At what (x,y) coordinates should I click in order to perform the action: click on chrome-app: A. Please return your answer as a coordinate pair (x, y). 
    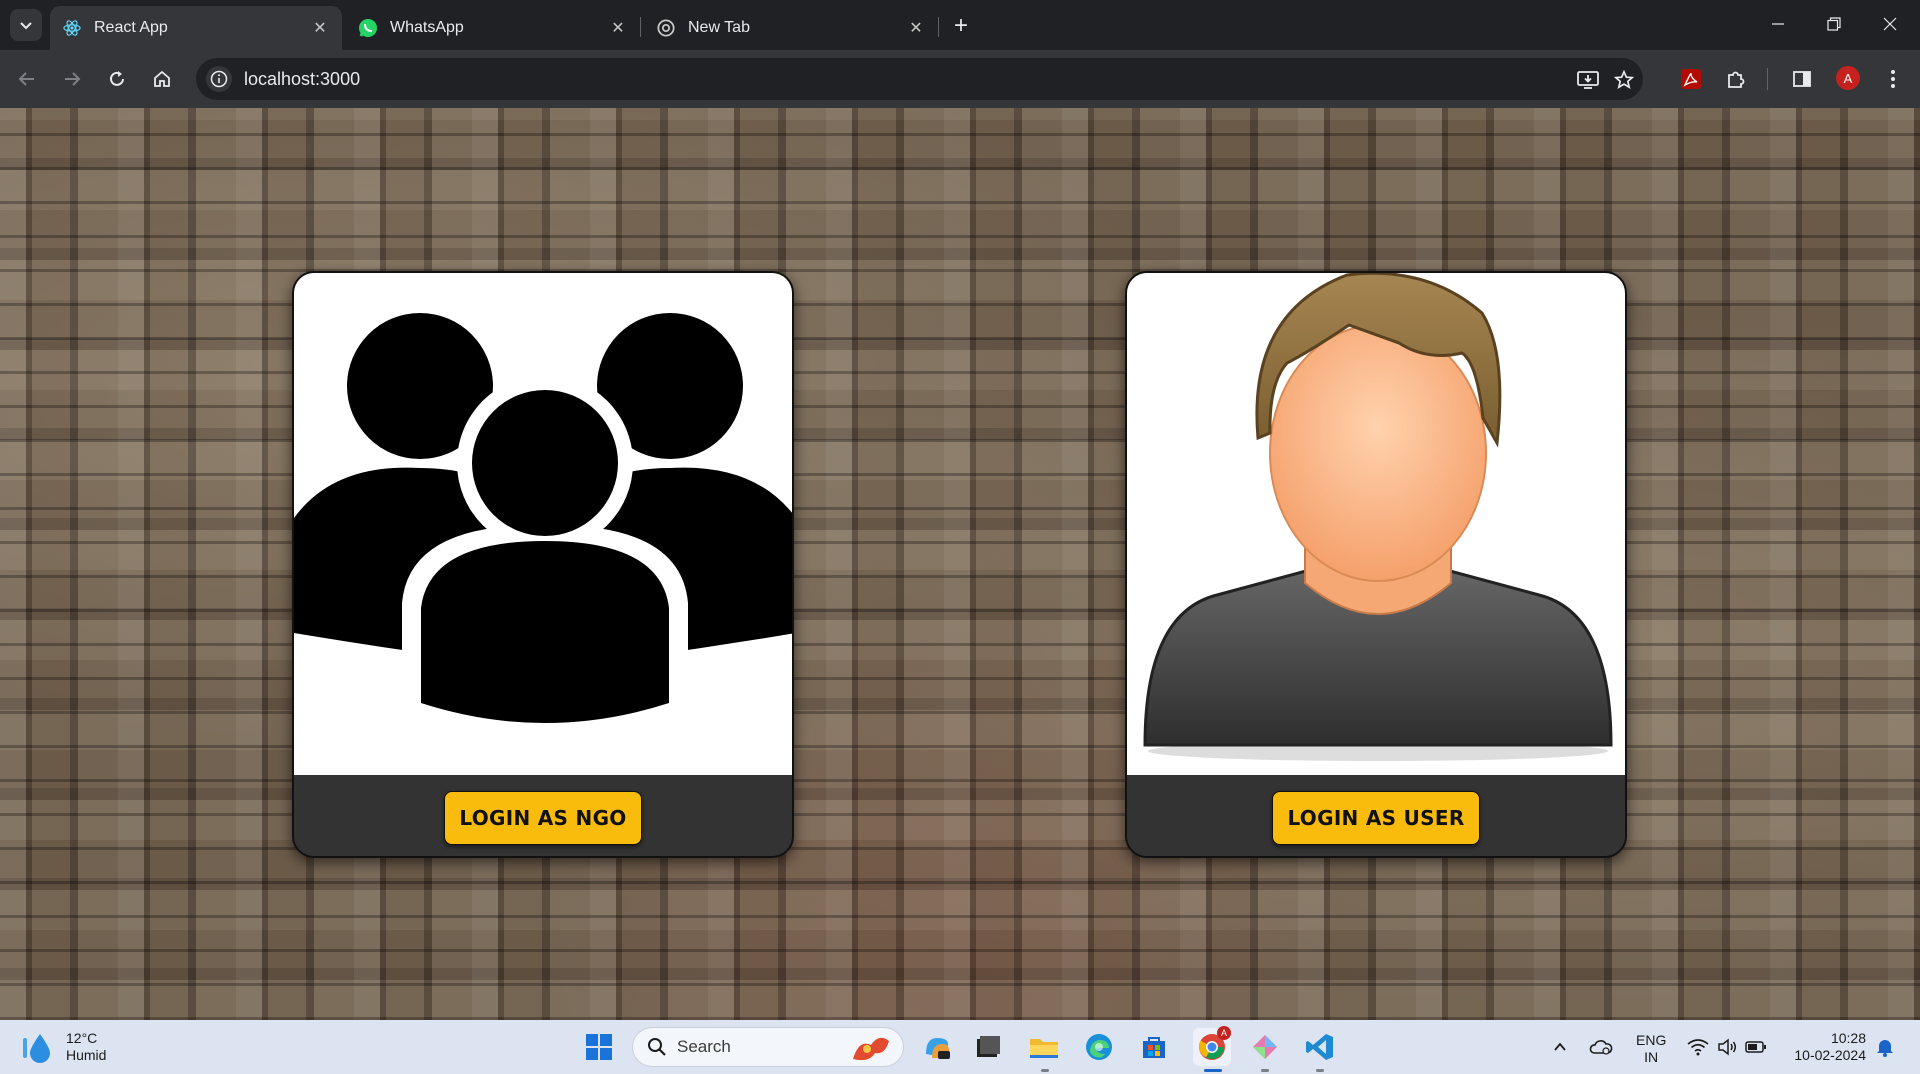
    Looking at the image, I should click on (1212, 1046).